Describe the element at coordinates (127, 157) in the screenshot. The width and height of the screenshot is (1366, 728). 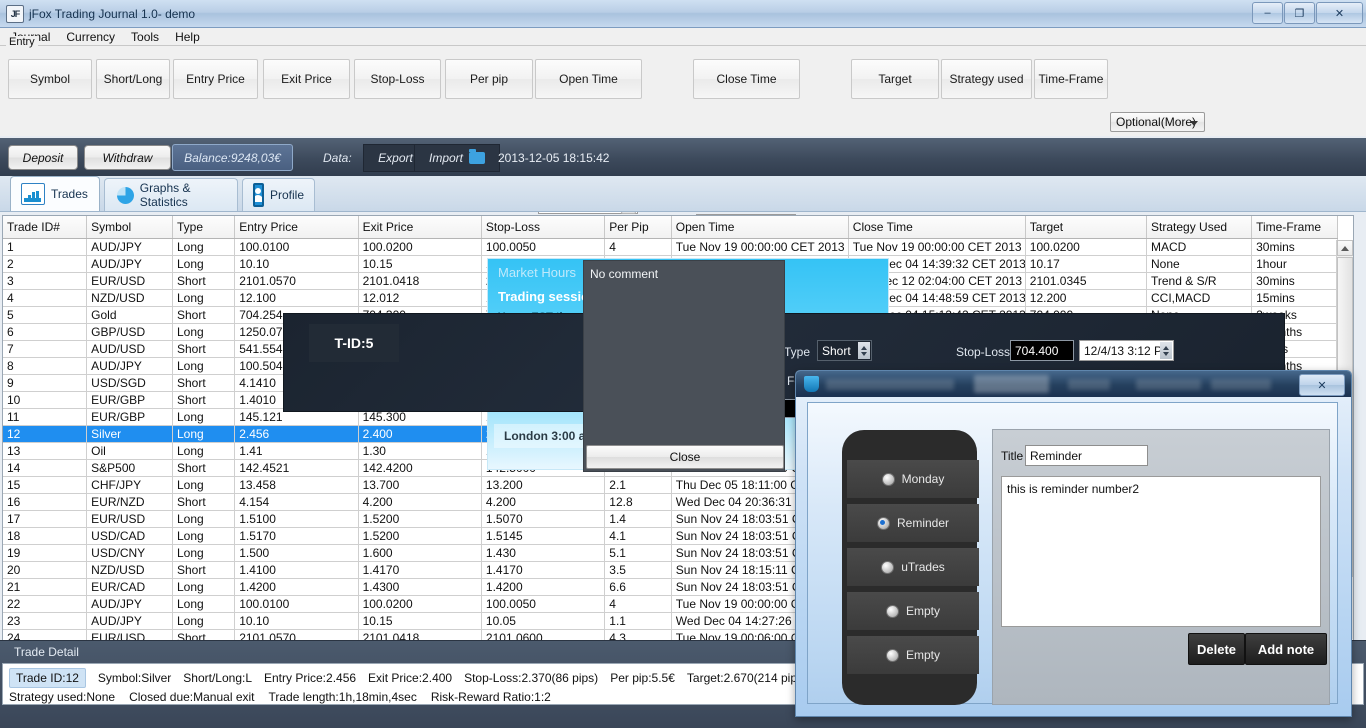
I see `withdraw-button: Withdraw` at that location.